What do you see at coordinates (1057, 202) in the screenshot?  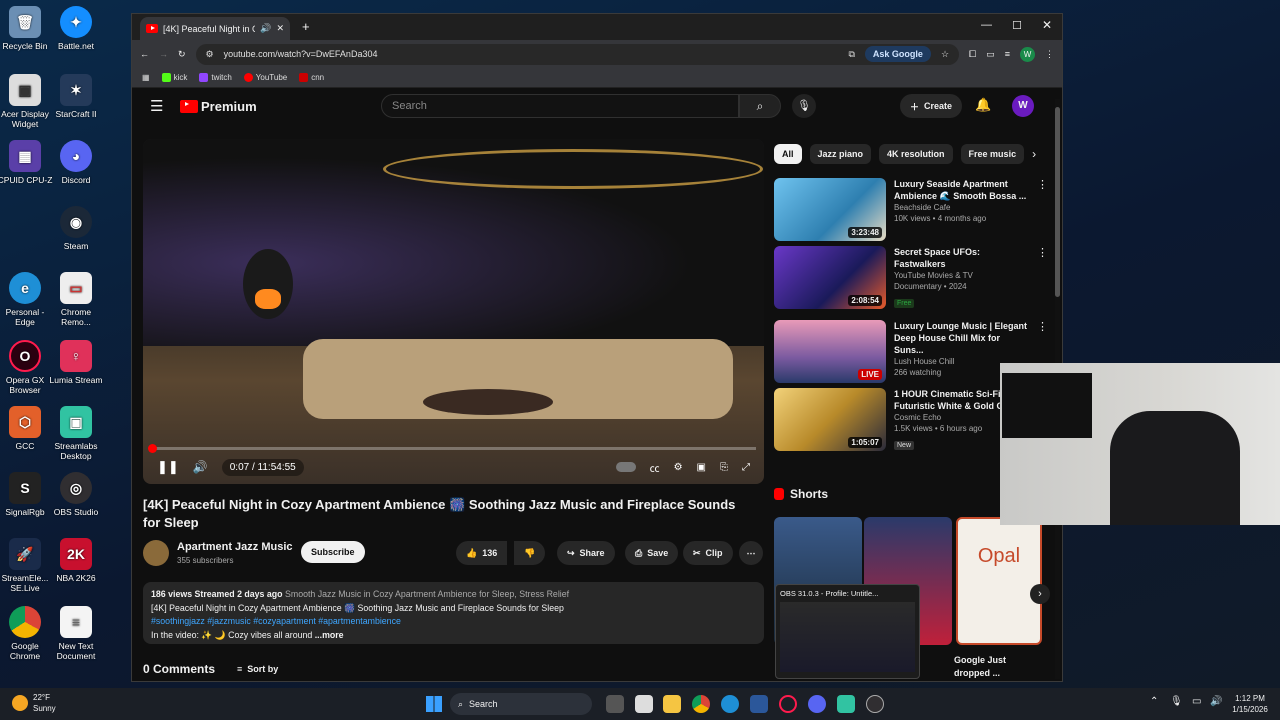 I see `scrollbar-thumb` at bounding box center [1057, 202].